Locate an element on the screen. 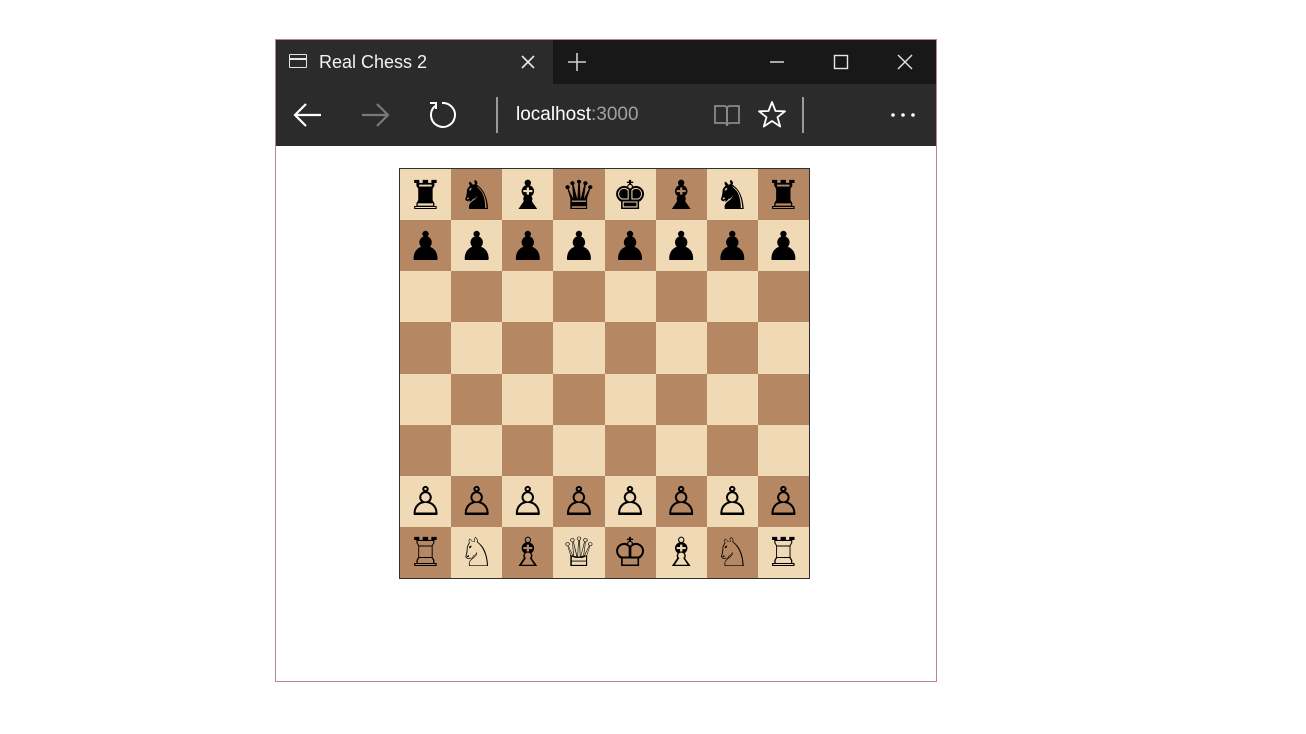 This screenshot has height=734, width=1306. close-window-icon is located at coordinates (905, 62).